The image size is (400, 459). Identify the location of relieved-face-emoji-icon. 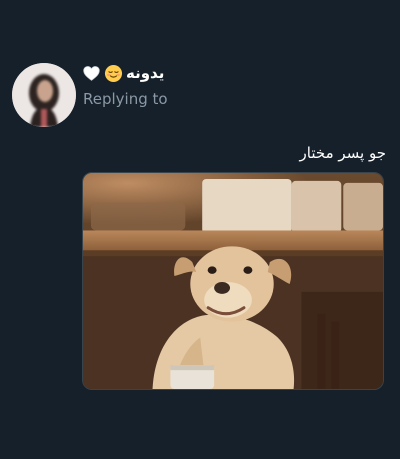
(113, 73).